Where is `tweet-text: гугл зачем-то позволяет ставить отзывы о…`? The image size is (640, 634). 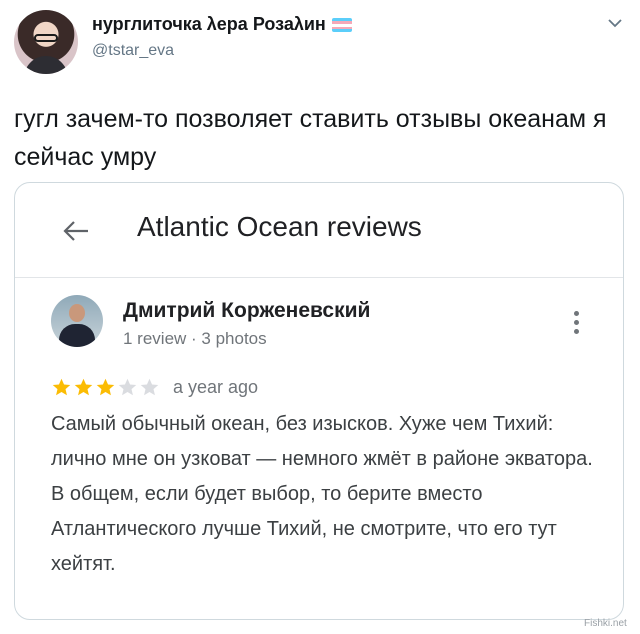 tweet-text: гугл зачем-то позволяет ставить отзывы о… is located at coordinates (310, 138).